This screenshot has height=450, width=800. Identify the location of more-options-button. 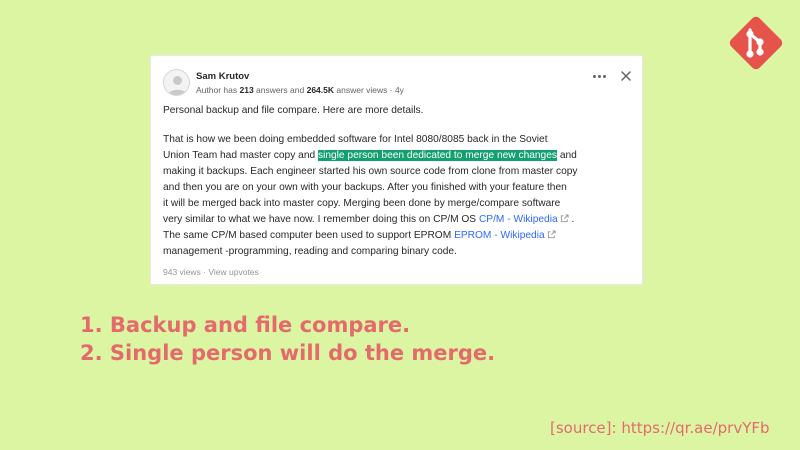
(599, 76).